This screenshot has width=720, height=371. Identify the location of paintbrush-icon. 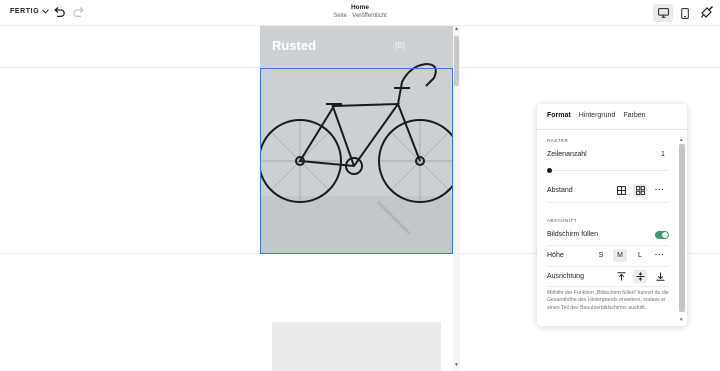
(707, 12).